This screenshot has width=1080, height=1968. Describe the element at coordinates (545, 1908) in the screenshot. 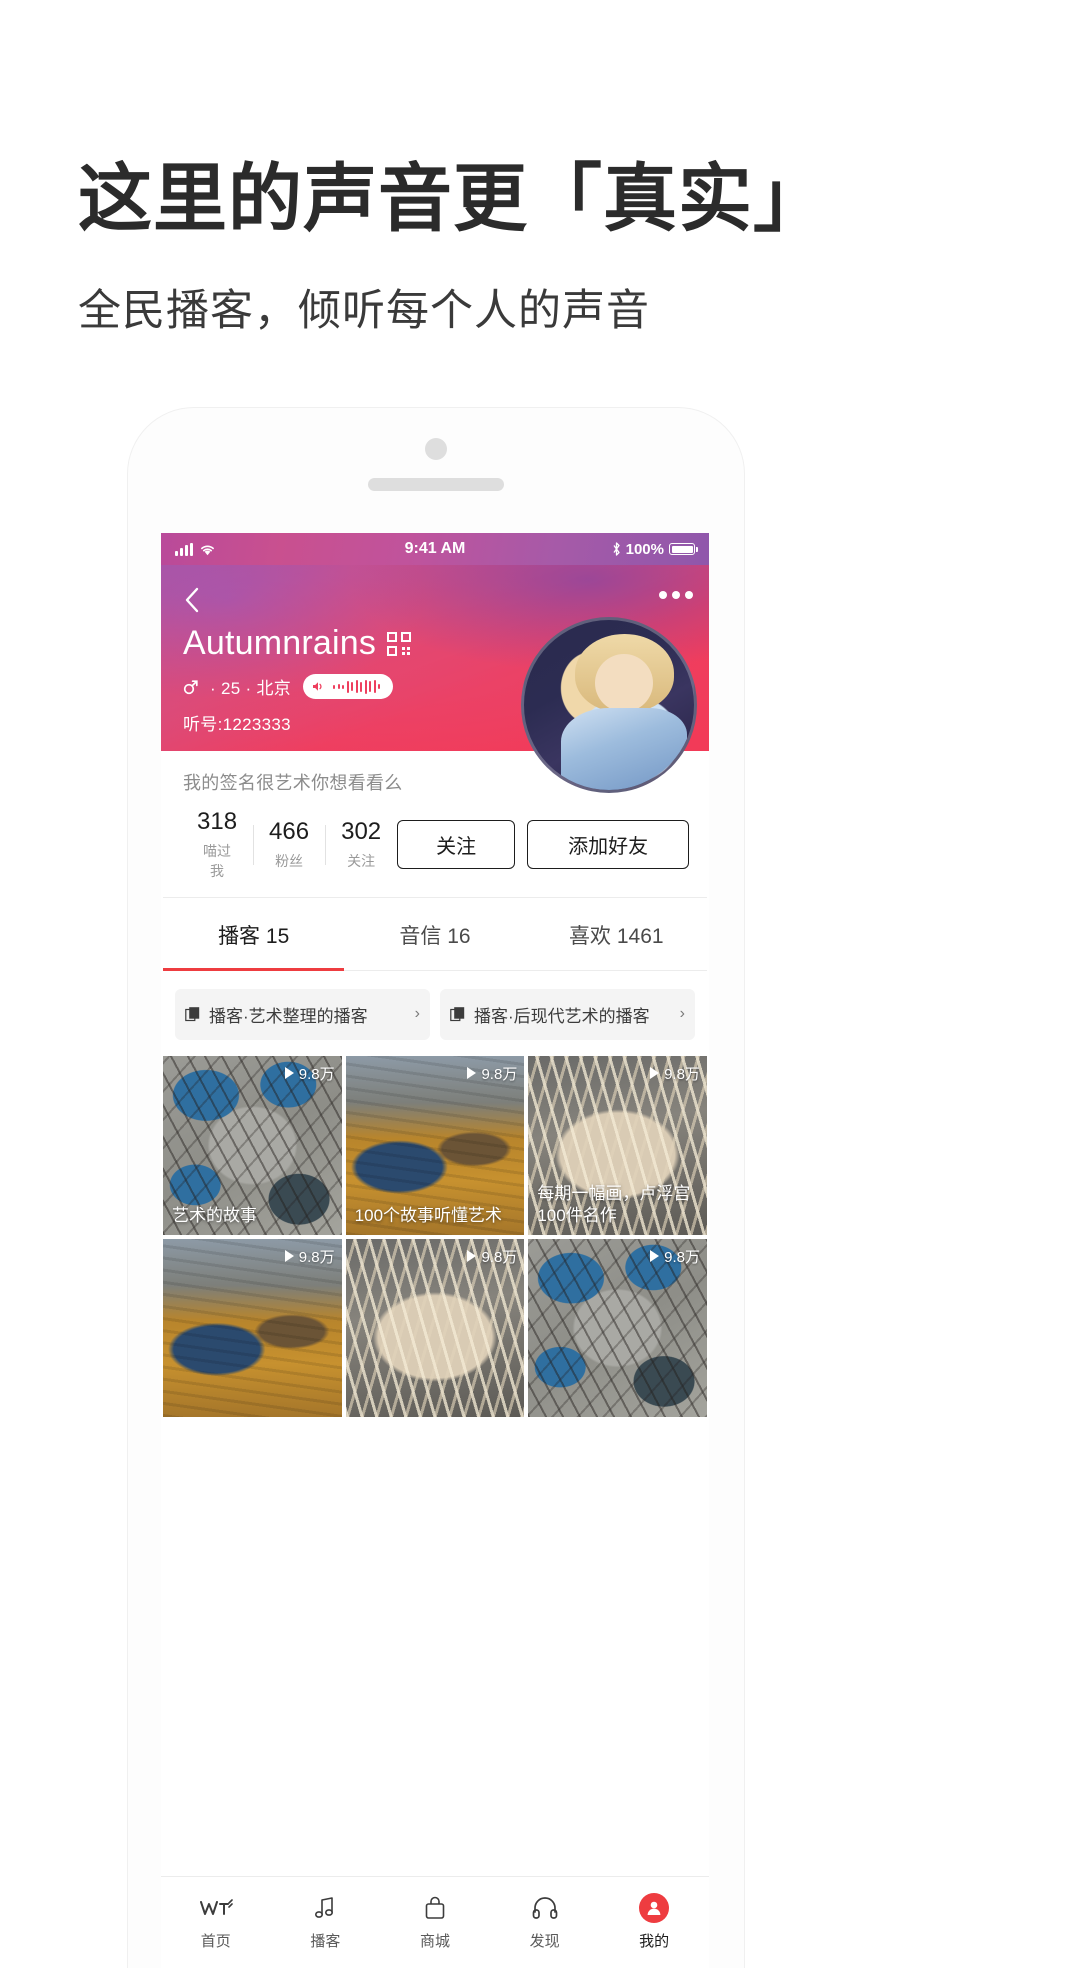

I see `headphones-icon` at that location.